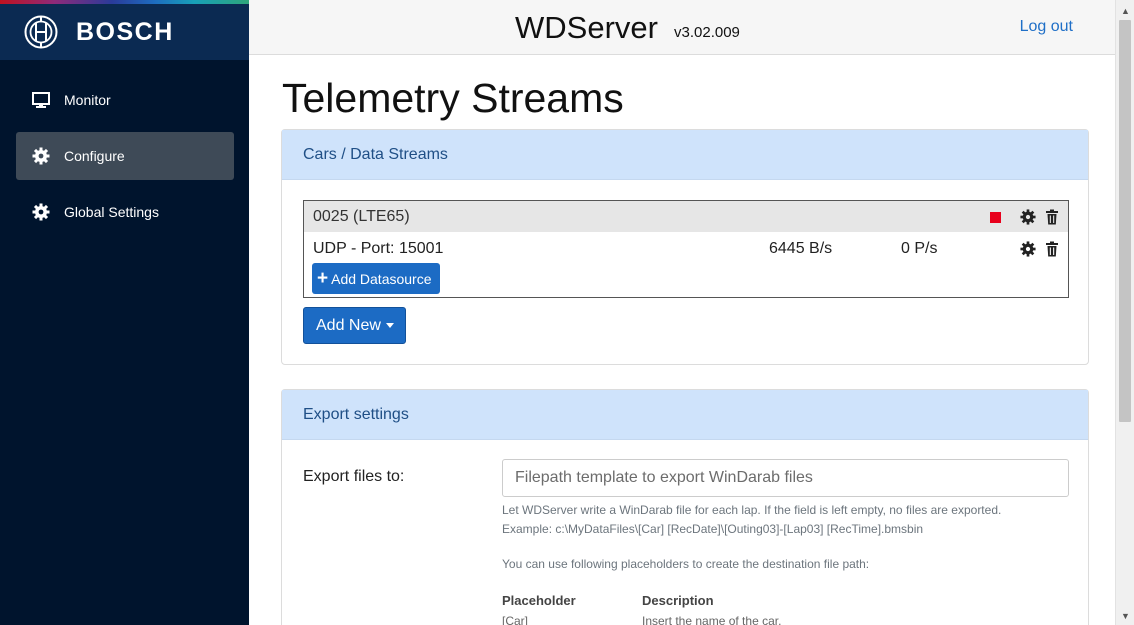 Image resolution: width=1134 pixels, height=625 pixels. I want to click on brand-name: BOSCH, so click(125, 31).